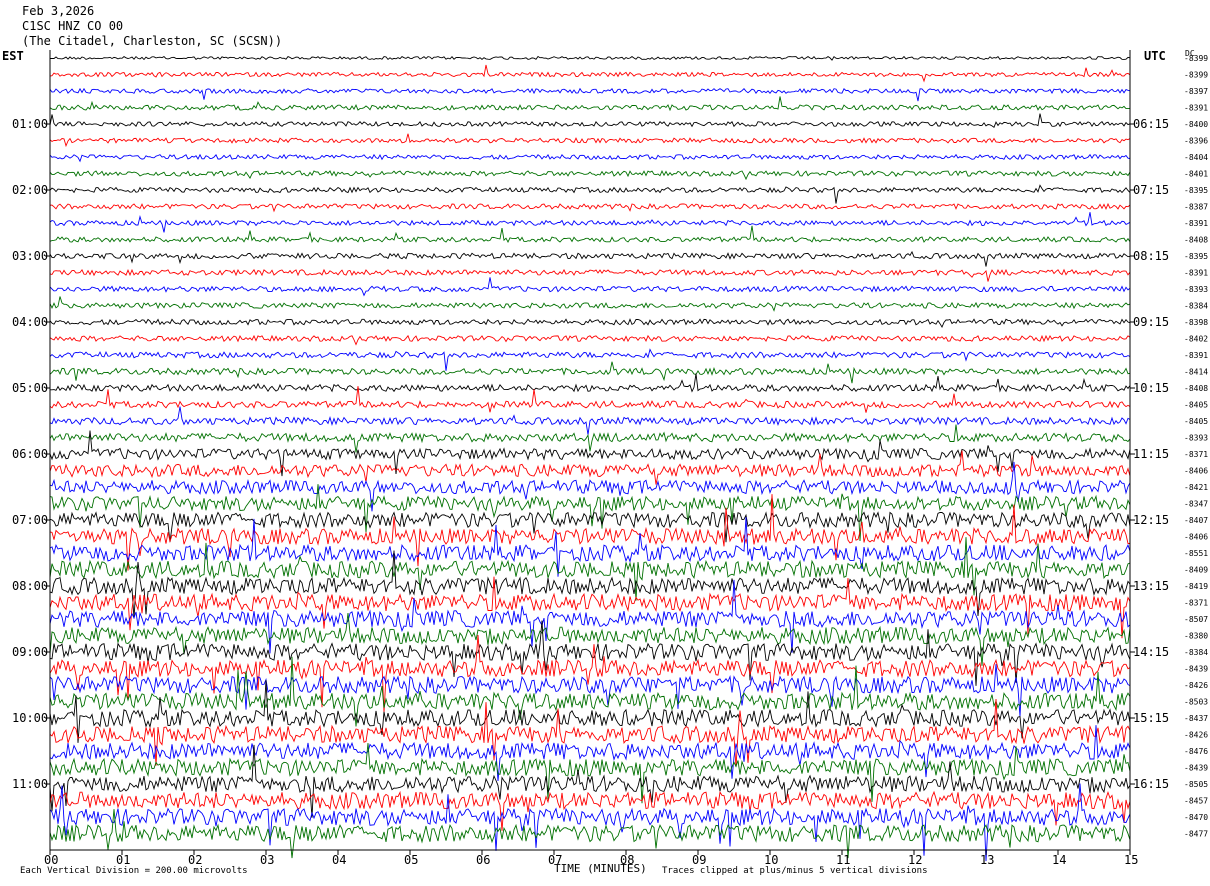 This screenshot has height=886, width=1210. What do you see at coordinates (1196, 487) in the screenshot?
I see `dc-offset-label: -8421` at bounding box center [1196, 487].